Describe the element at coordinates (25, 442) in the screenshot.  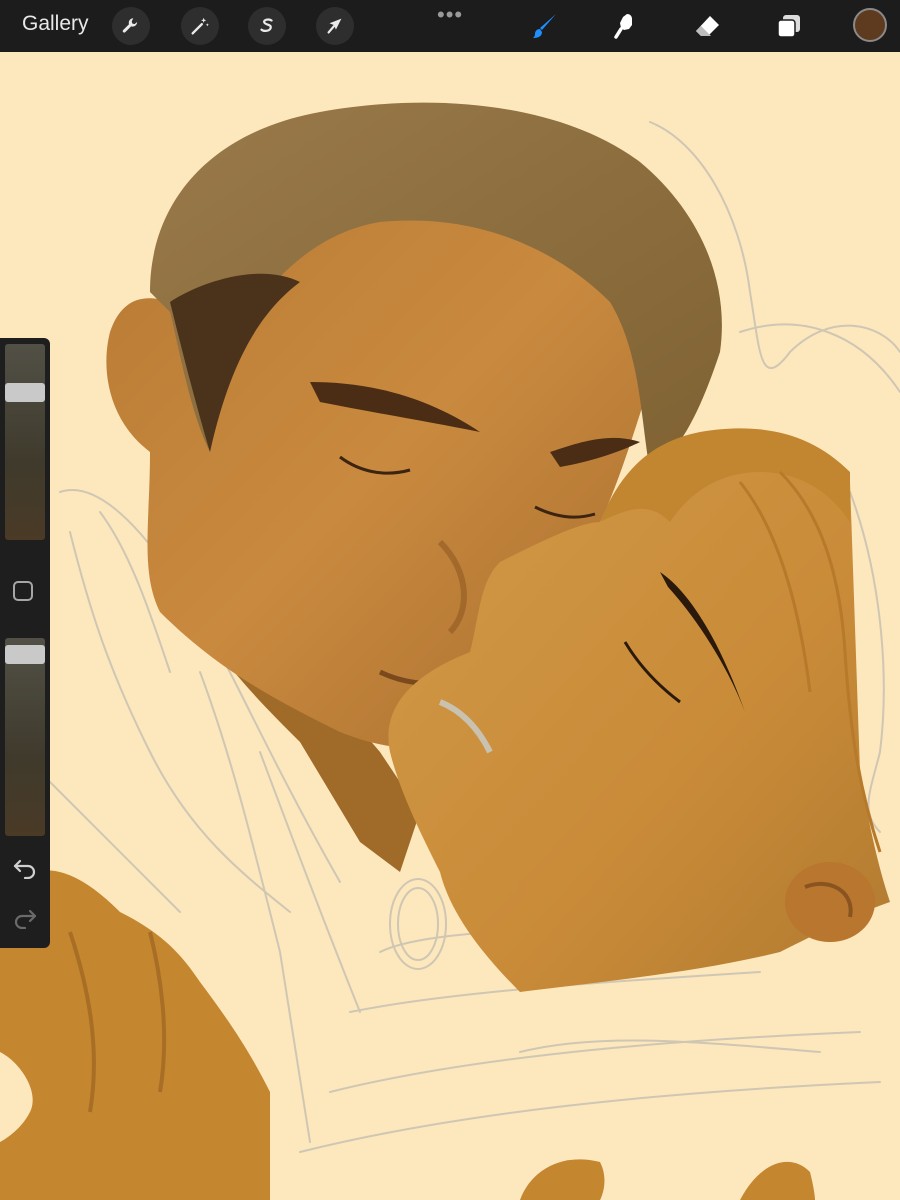
I see `brush-size-slider` at that location.